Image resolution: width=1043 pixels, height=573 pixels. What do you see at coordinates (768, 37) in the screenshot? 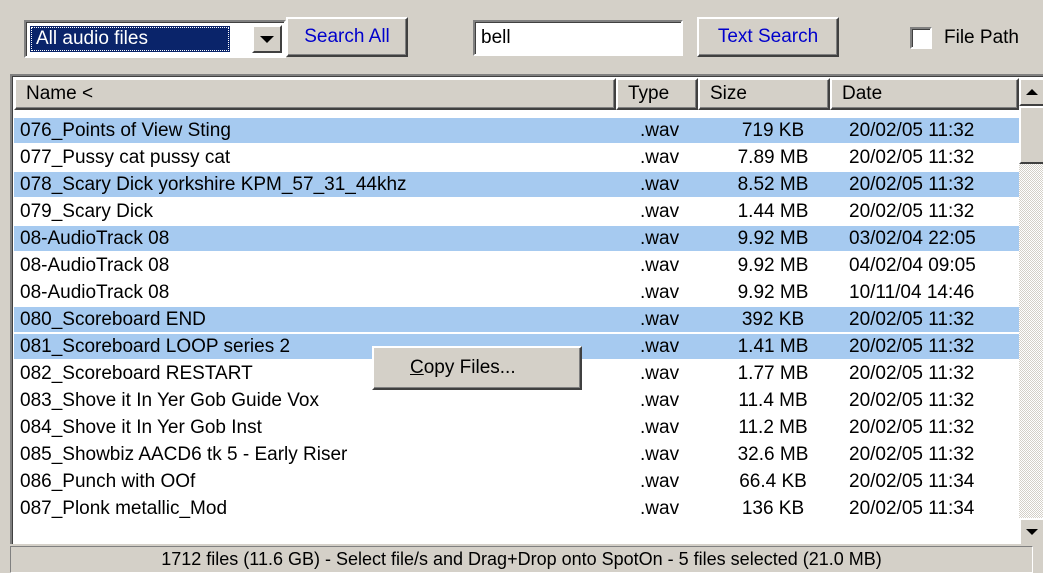
I see `text-search-button: Text Search` at bounding box center [768, 37].